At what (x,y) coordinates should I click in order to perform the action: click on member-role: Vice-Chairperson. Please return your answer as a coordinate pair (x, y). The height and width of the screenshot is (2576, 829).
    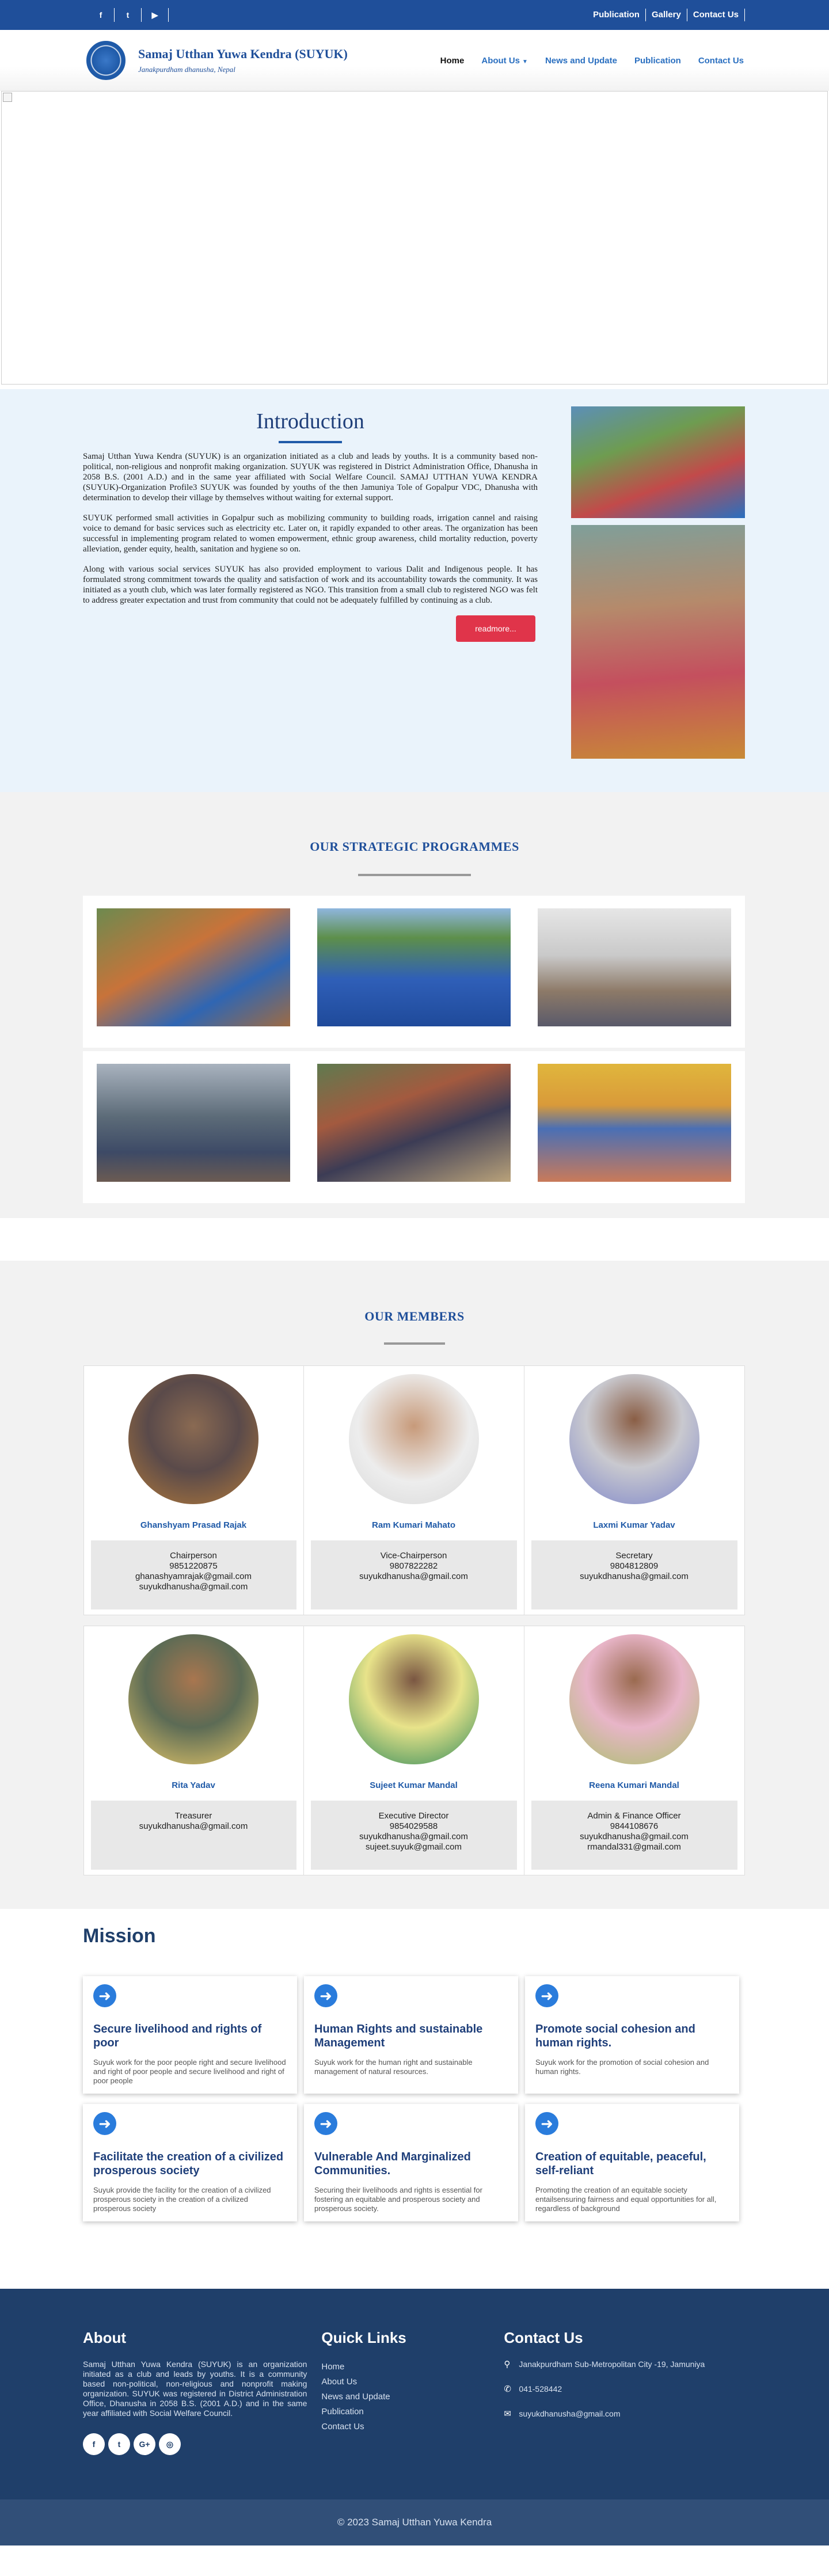
    Looking at the image, I should click on (413, 1556).